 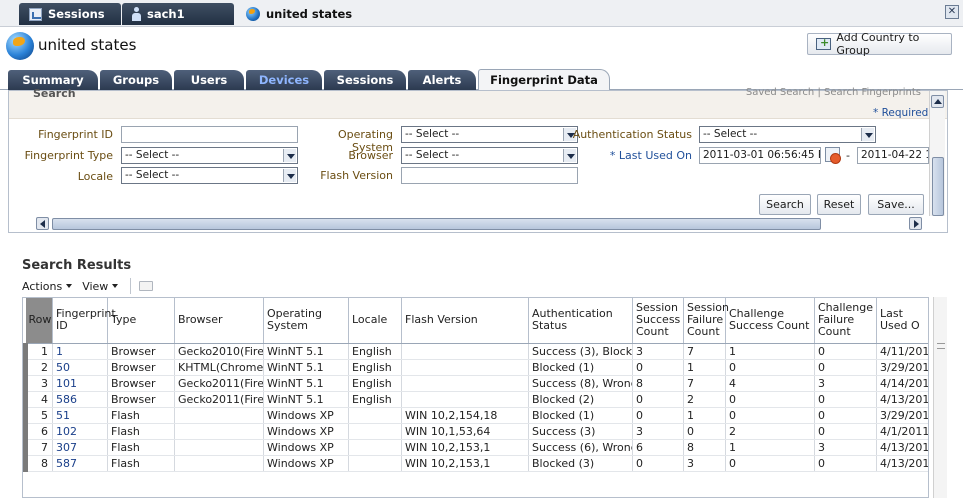 What do you see at coordinates (47, 286) in the screenshot?
I see `actions-menu: Actions` at bounding box center [47, 286].